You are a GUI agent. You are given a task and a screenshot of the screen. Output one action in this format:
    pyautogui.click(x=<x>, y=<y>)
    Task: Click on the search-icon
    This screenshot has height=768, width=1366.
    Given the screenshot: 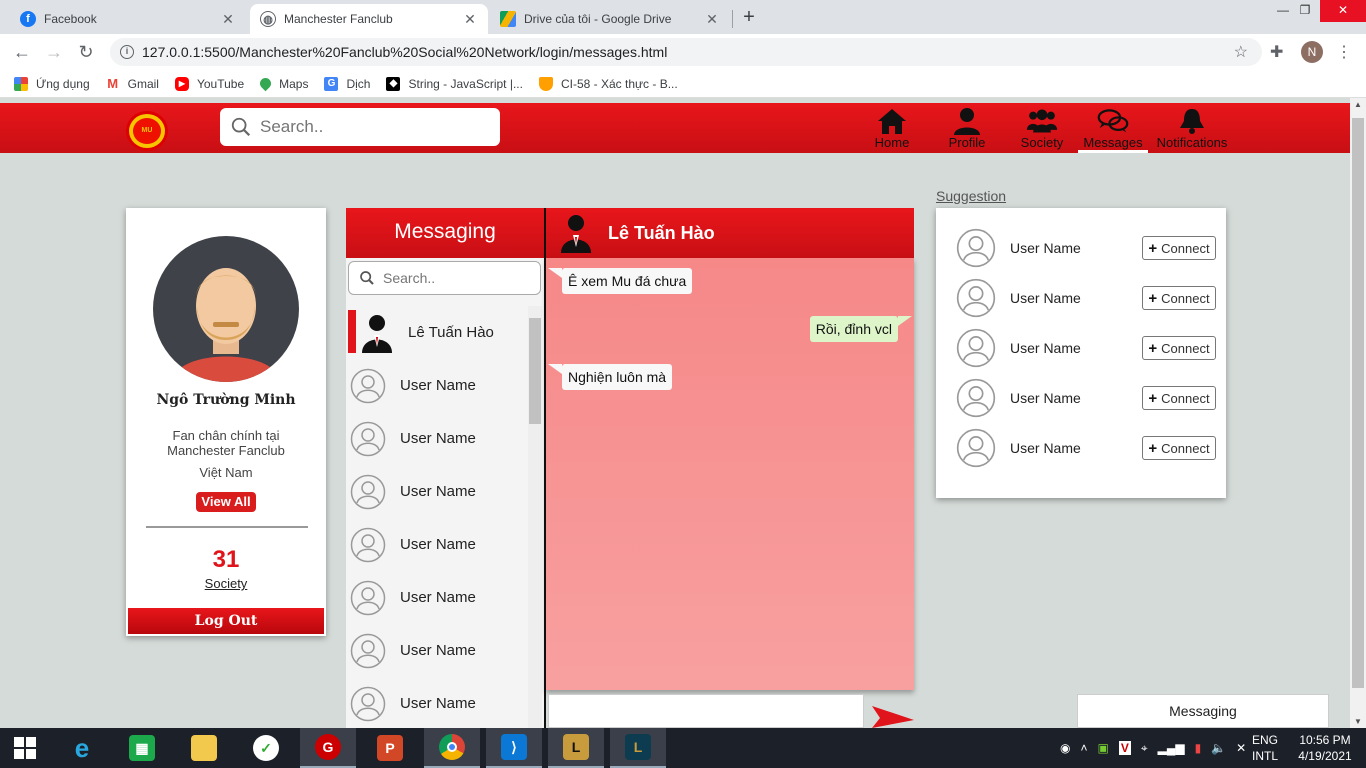 What is the action you would take?
    pyautogui.click(x=241, y=127)
    